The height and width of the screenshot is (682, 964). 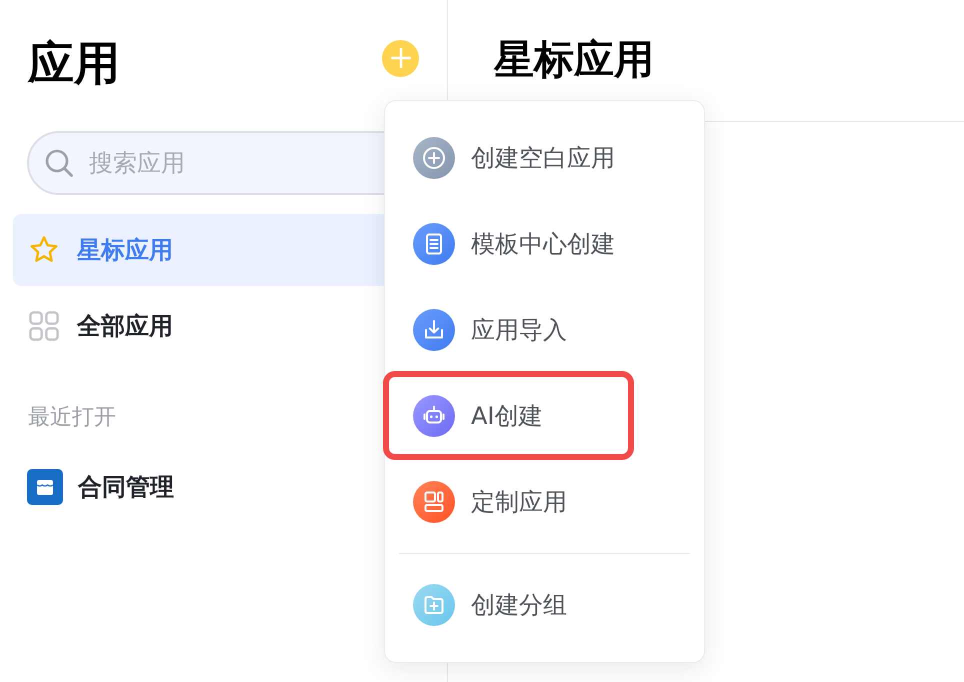 I want to click on plus-circle-icon, so click(x=434, y=158).